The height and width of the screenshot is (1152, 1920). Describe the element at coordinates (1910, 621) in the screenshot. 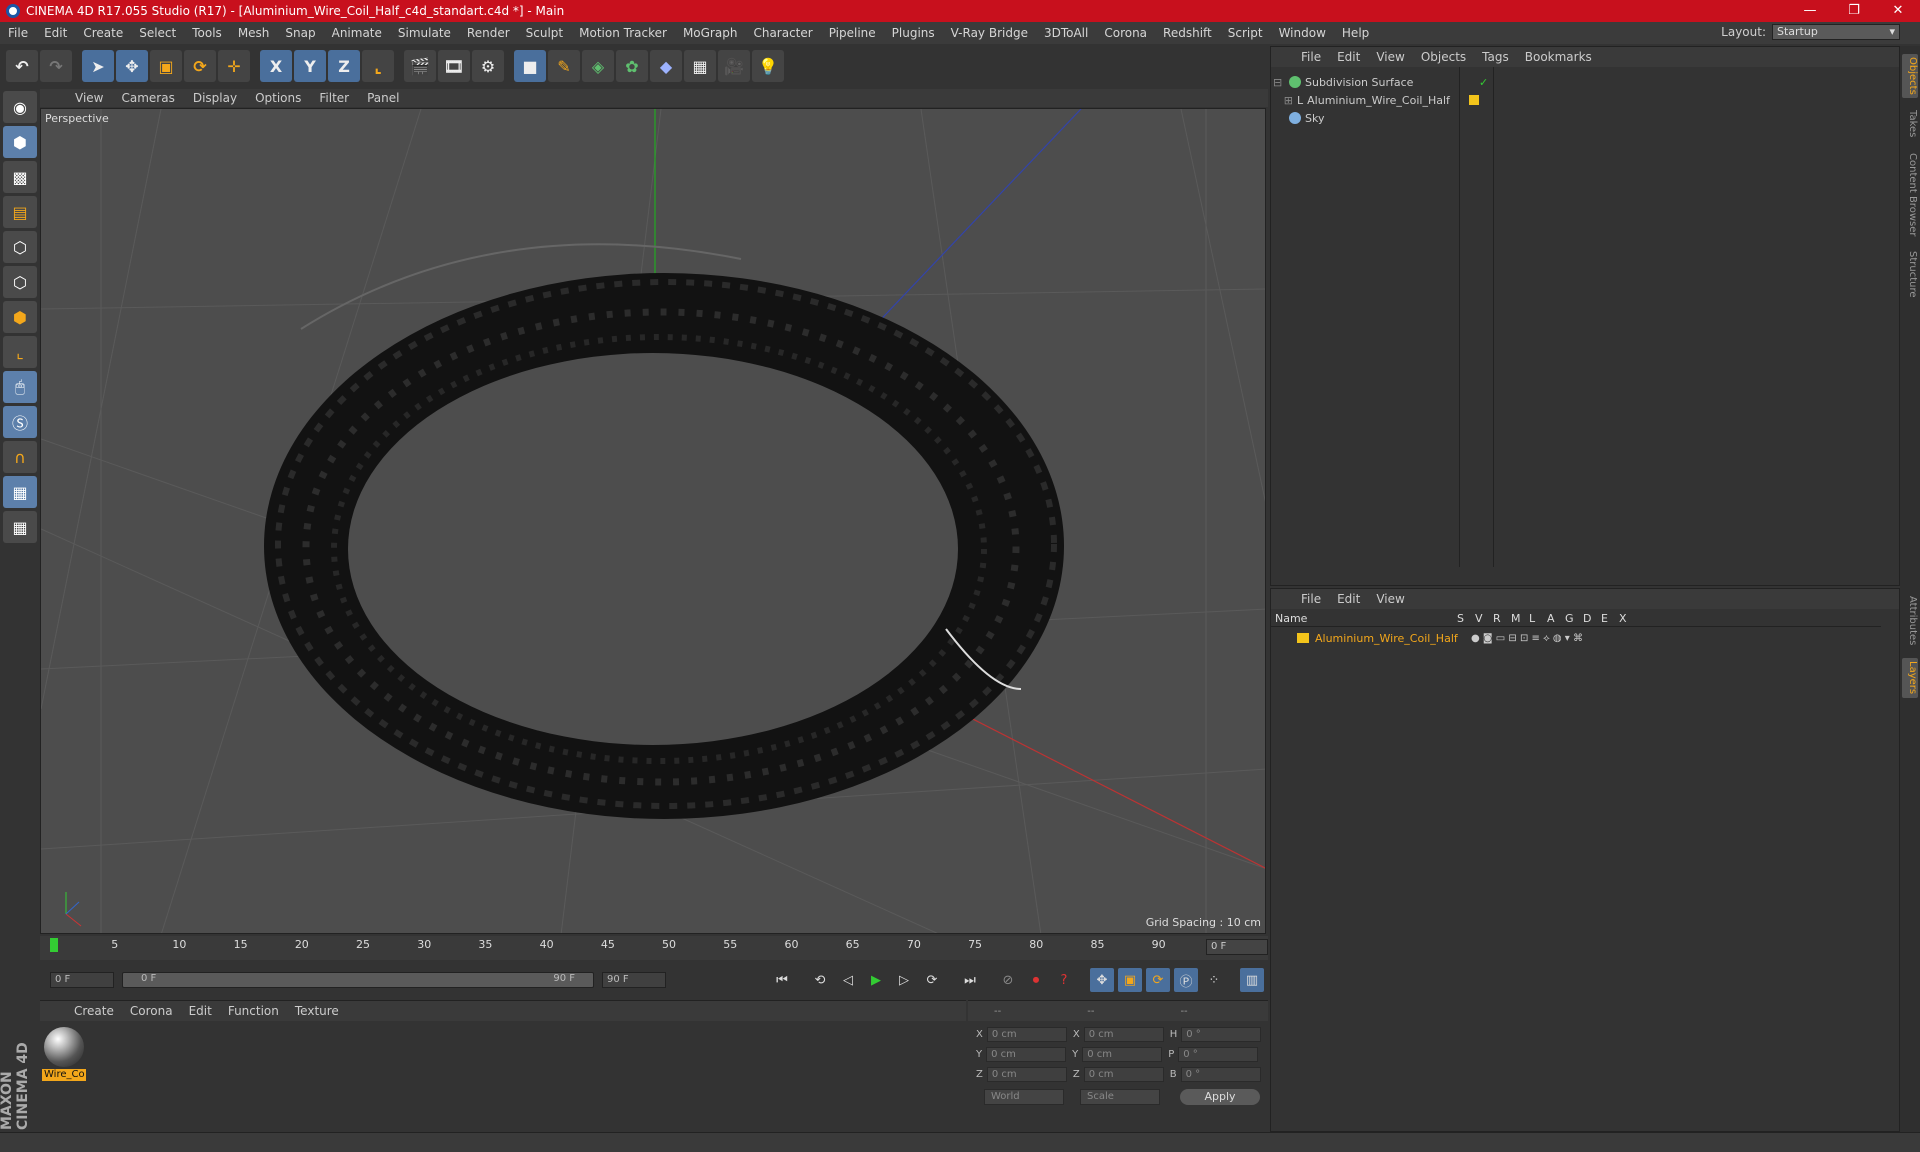

I see `tab-attributes: Attributes` at that location.